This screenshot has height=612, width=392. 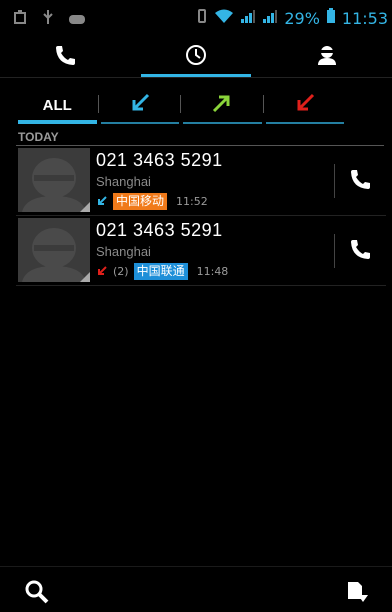 I want to click on missed-call-icon, so click(x=102, y=271).